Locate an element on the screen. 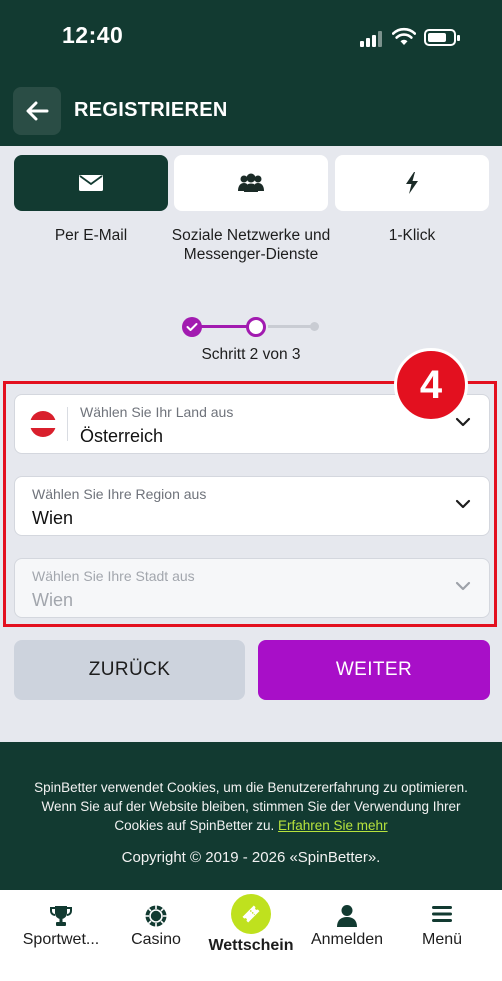 This screenshot has width=502, height=981. method-tab-email is located at coordinates (91, 183).